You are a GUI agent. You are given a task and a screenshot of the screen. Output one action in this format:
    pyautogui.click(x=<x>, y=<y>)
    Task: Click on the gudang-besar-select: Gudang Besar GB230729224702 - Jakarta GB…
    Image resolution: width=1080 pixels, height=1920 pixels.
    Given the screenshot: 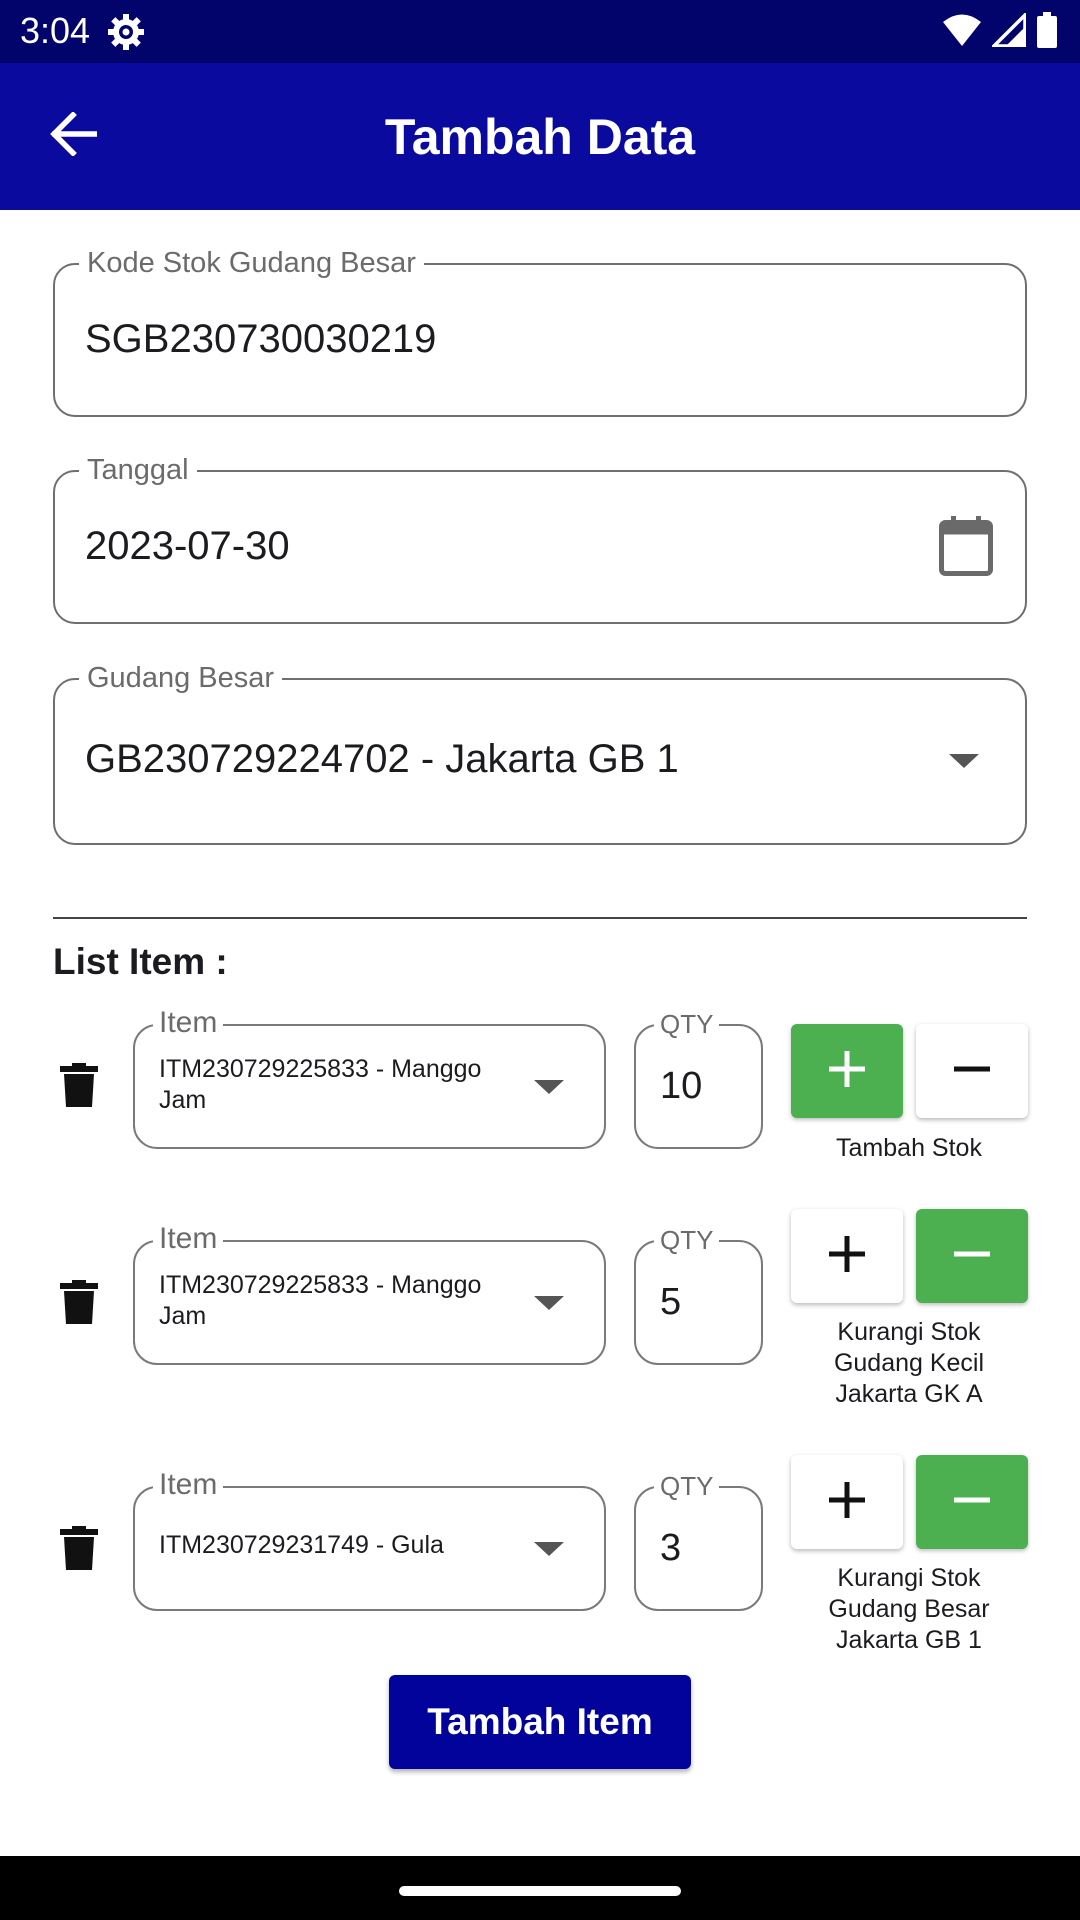 What is the action you would take?
    pyautogui.click(x=540, y=753)
    